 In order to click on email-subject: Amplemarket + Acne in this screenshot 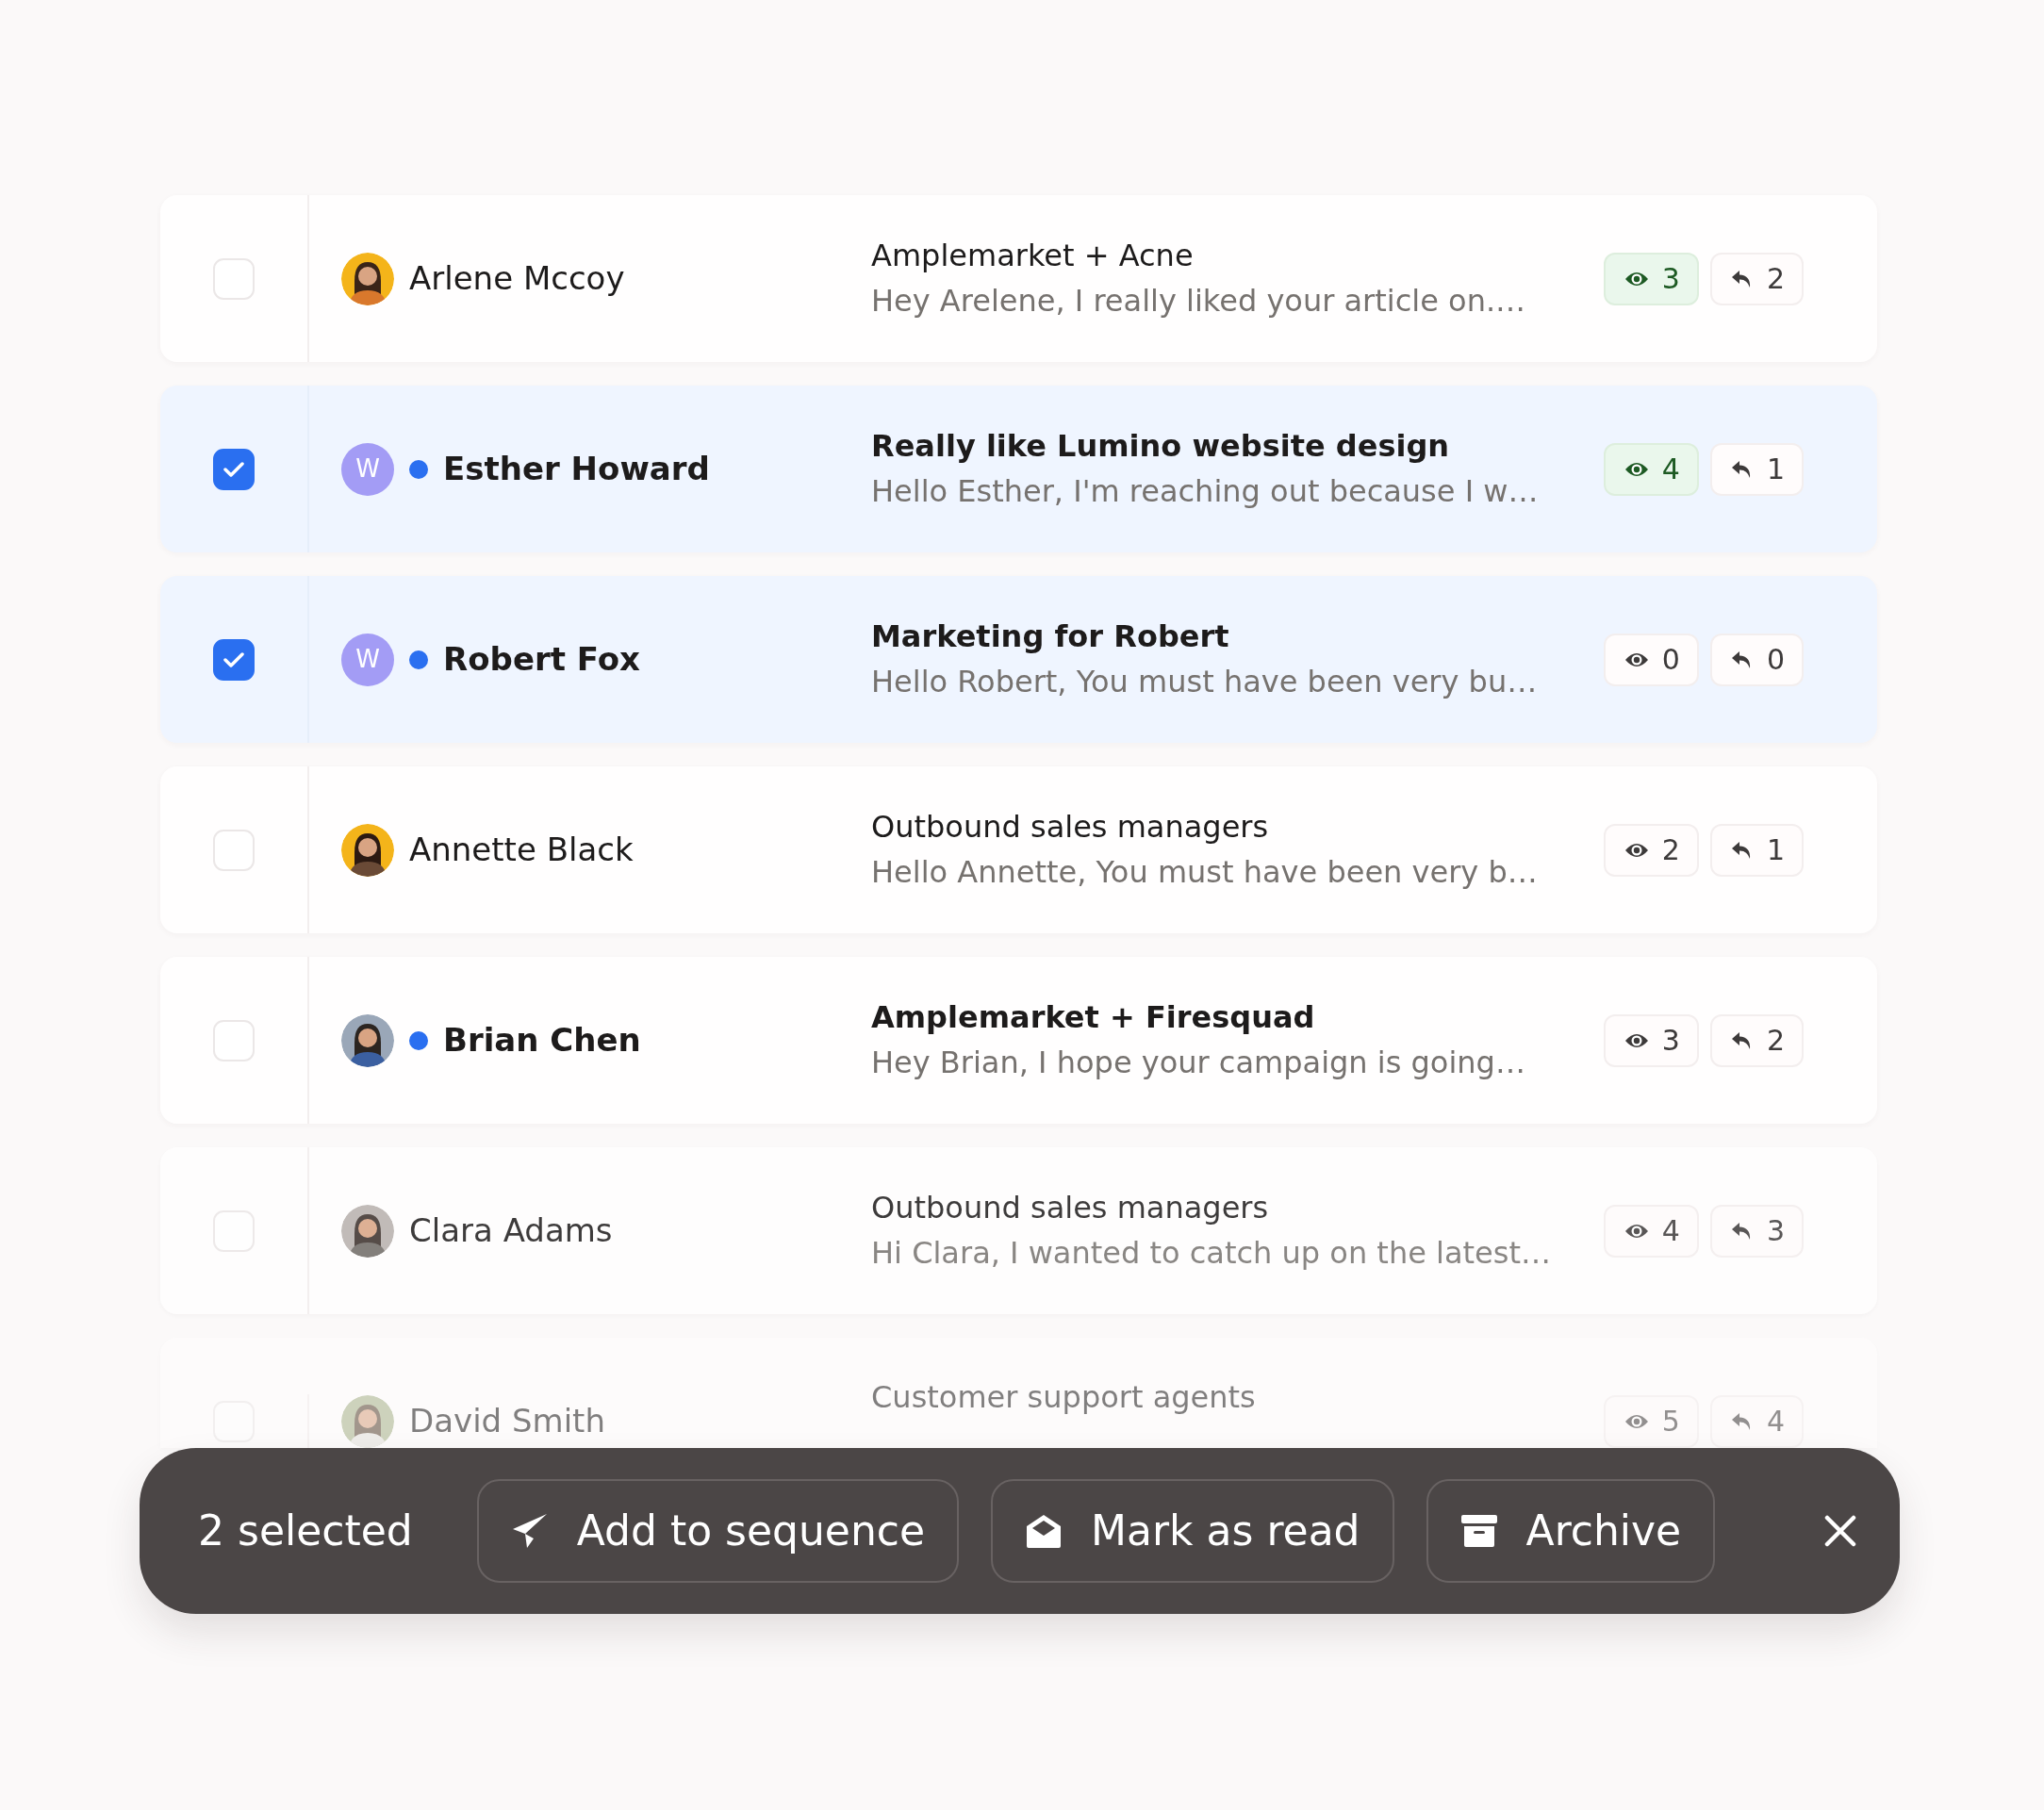, I will do `click(1033, 255)`.